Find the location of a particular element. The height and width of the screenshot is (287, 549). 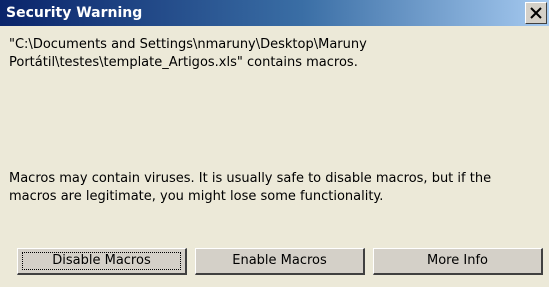

more-info-button: More Info is located at coordinates (458, 261).